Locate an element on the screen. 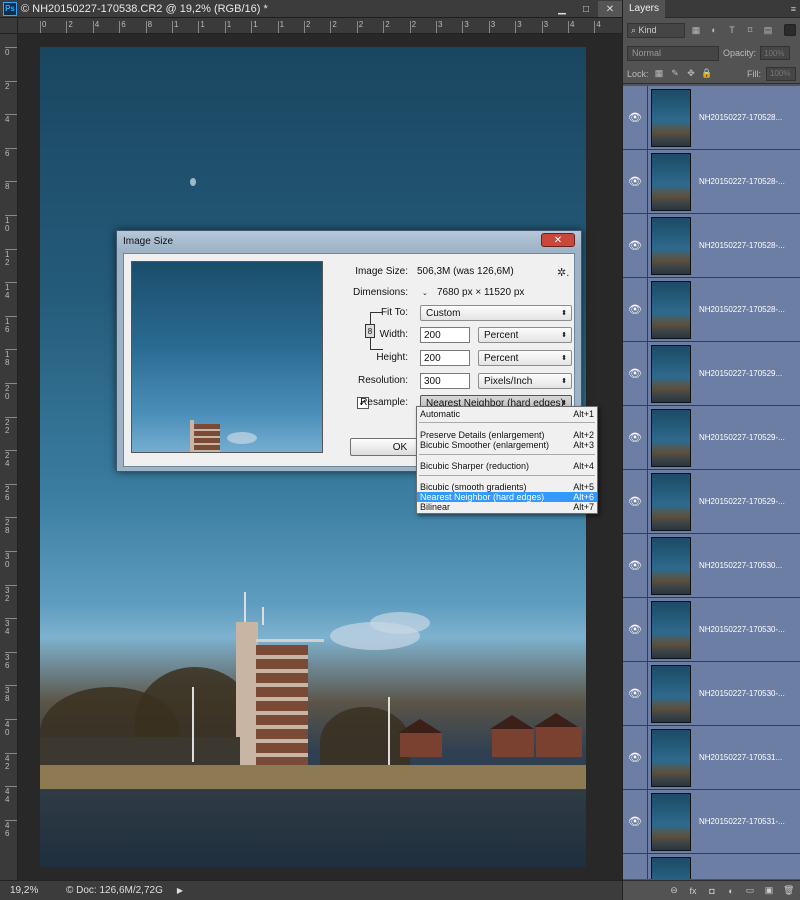 This screenshot has width=800, height=900. resolution-input: 300 is located at coordinates (445, 381).